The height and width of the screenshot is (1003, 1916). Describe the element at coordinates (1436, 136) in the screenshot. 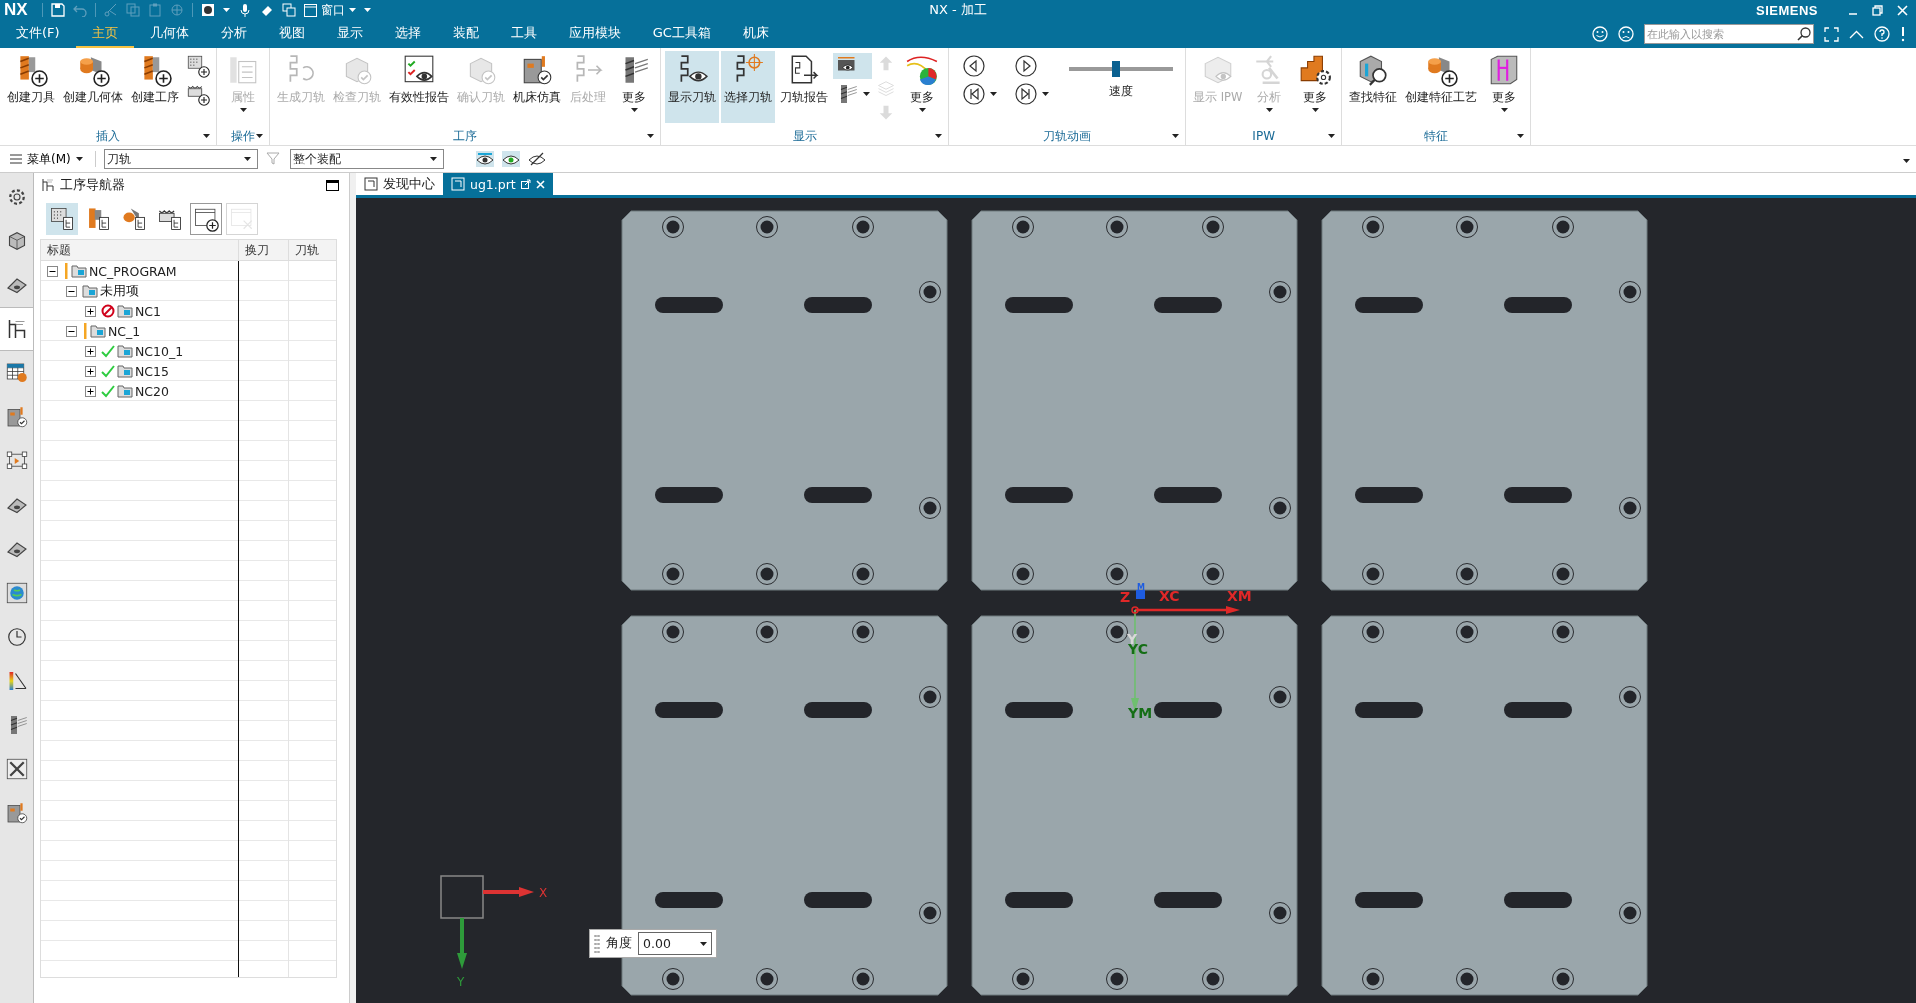

I see `group-label: 特征` at that location.